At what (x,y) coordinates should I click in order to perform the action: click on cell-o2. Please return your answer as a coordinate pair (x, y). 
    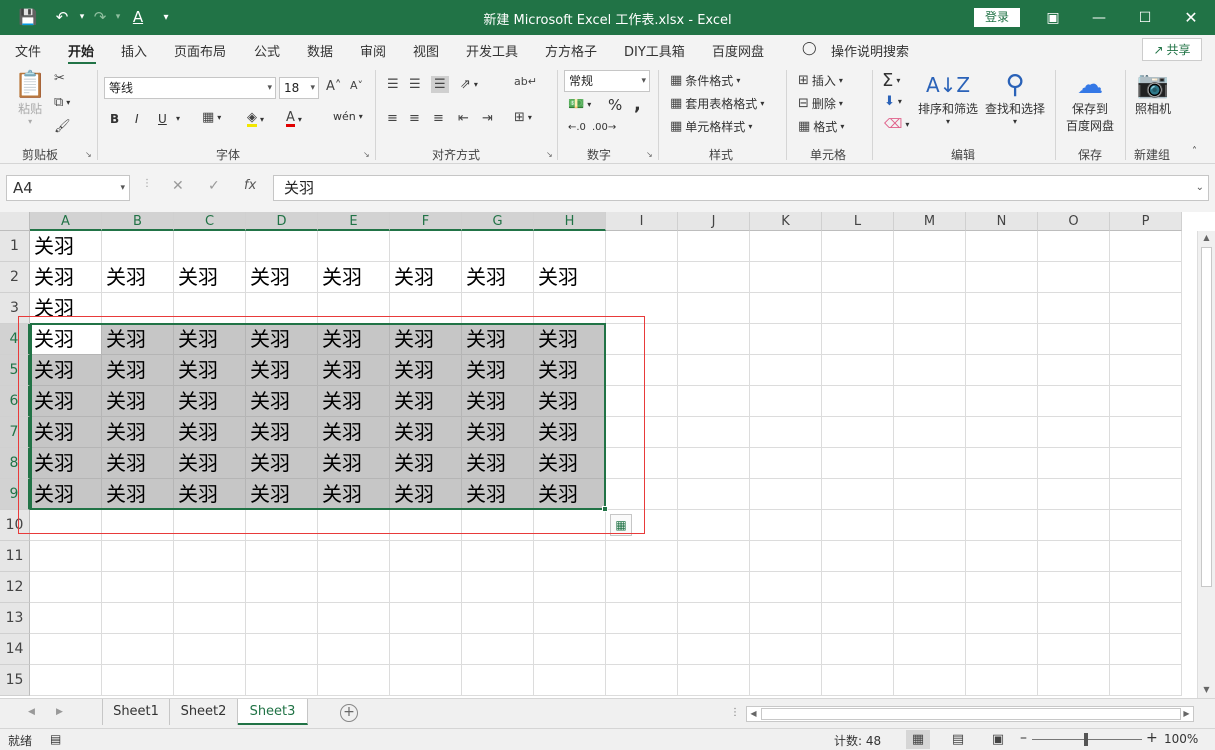
    Looking at the image, I should click on (1074, 277).